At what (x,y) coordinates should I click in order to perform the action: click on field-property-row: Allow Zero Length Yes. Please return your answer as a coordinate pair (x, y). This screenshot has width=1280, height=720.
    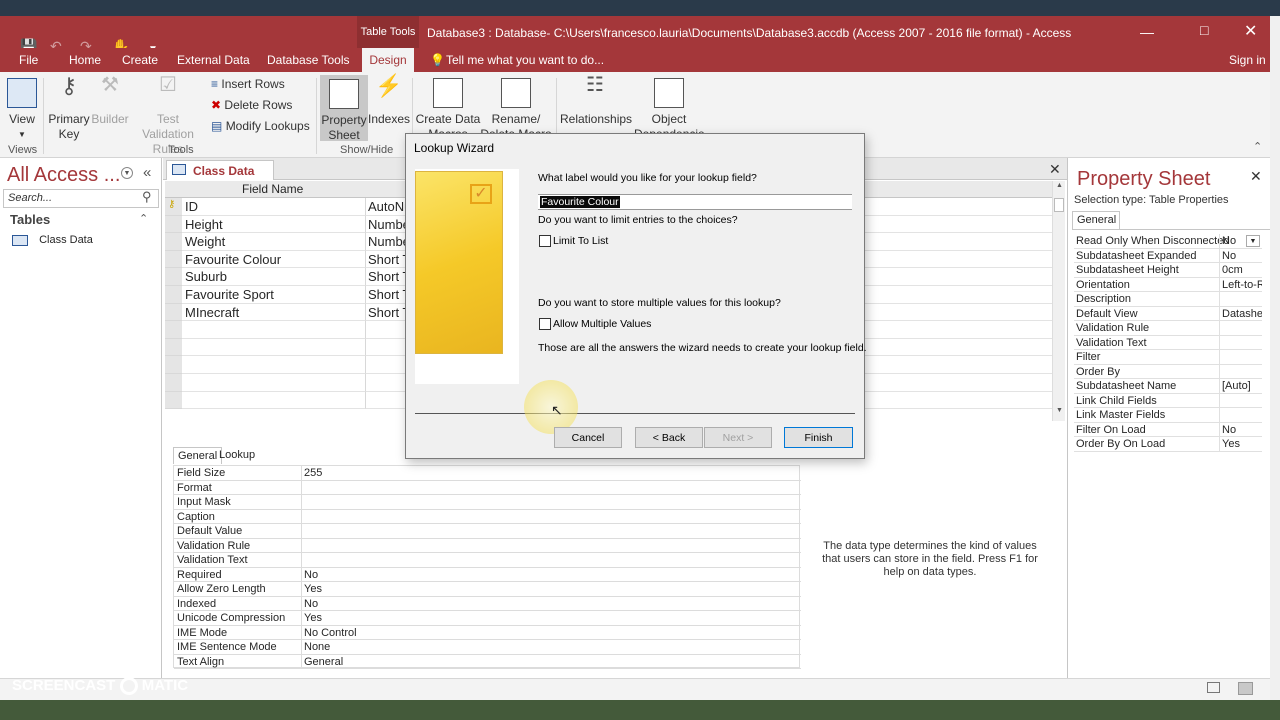
    Looking at the image, I should click on (487, 589).